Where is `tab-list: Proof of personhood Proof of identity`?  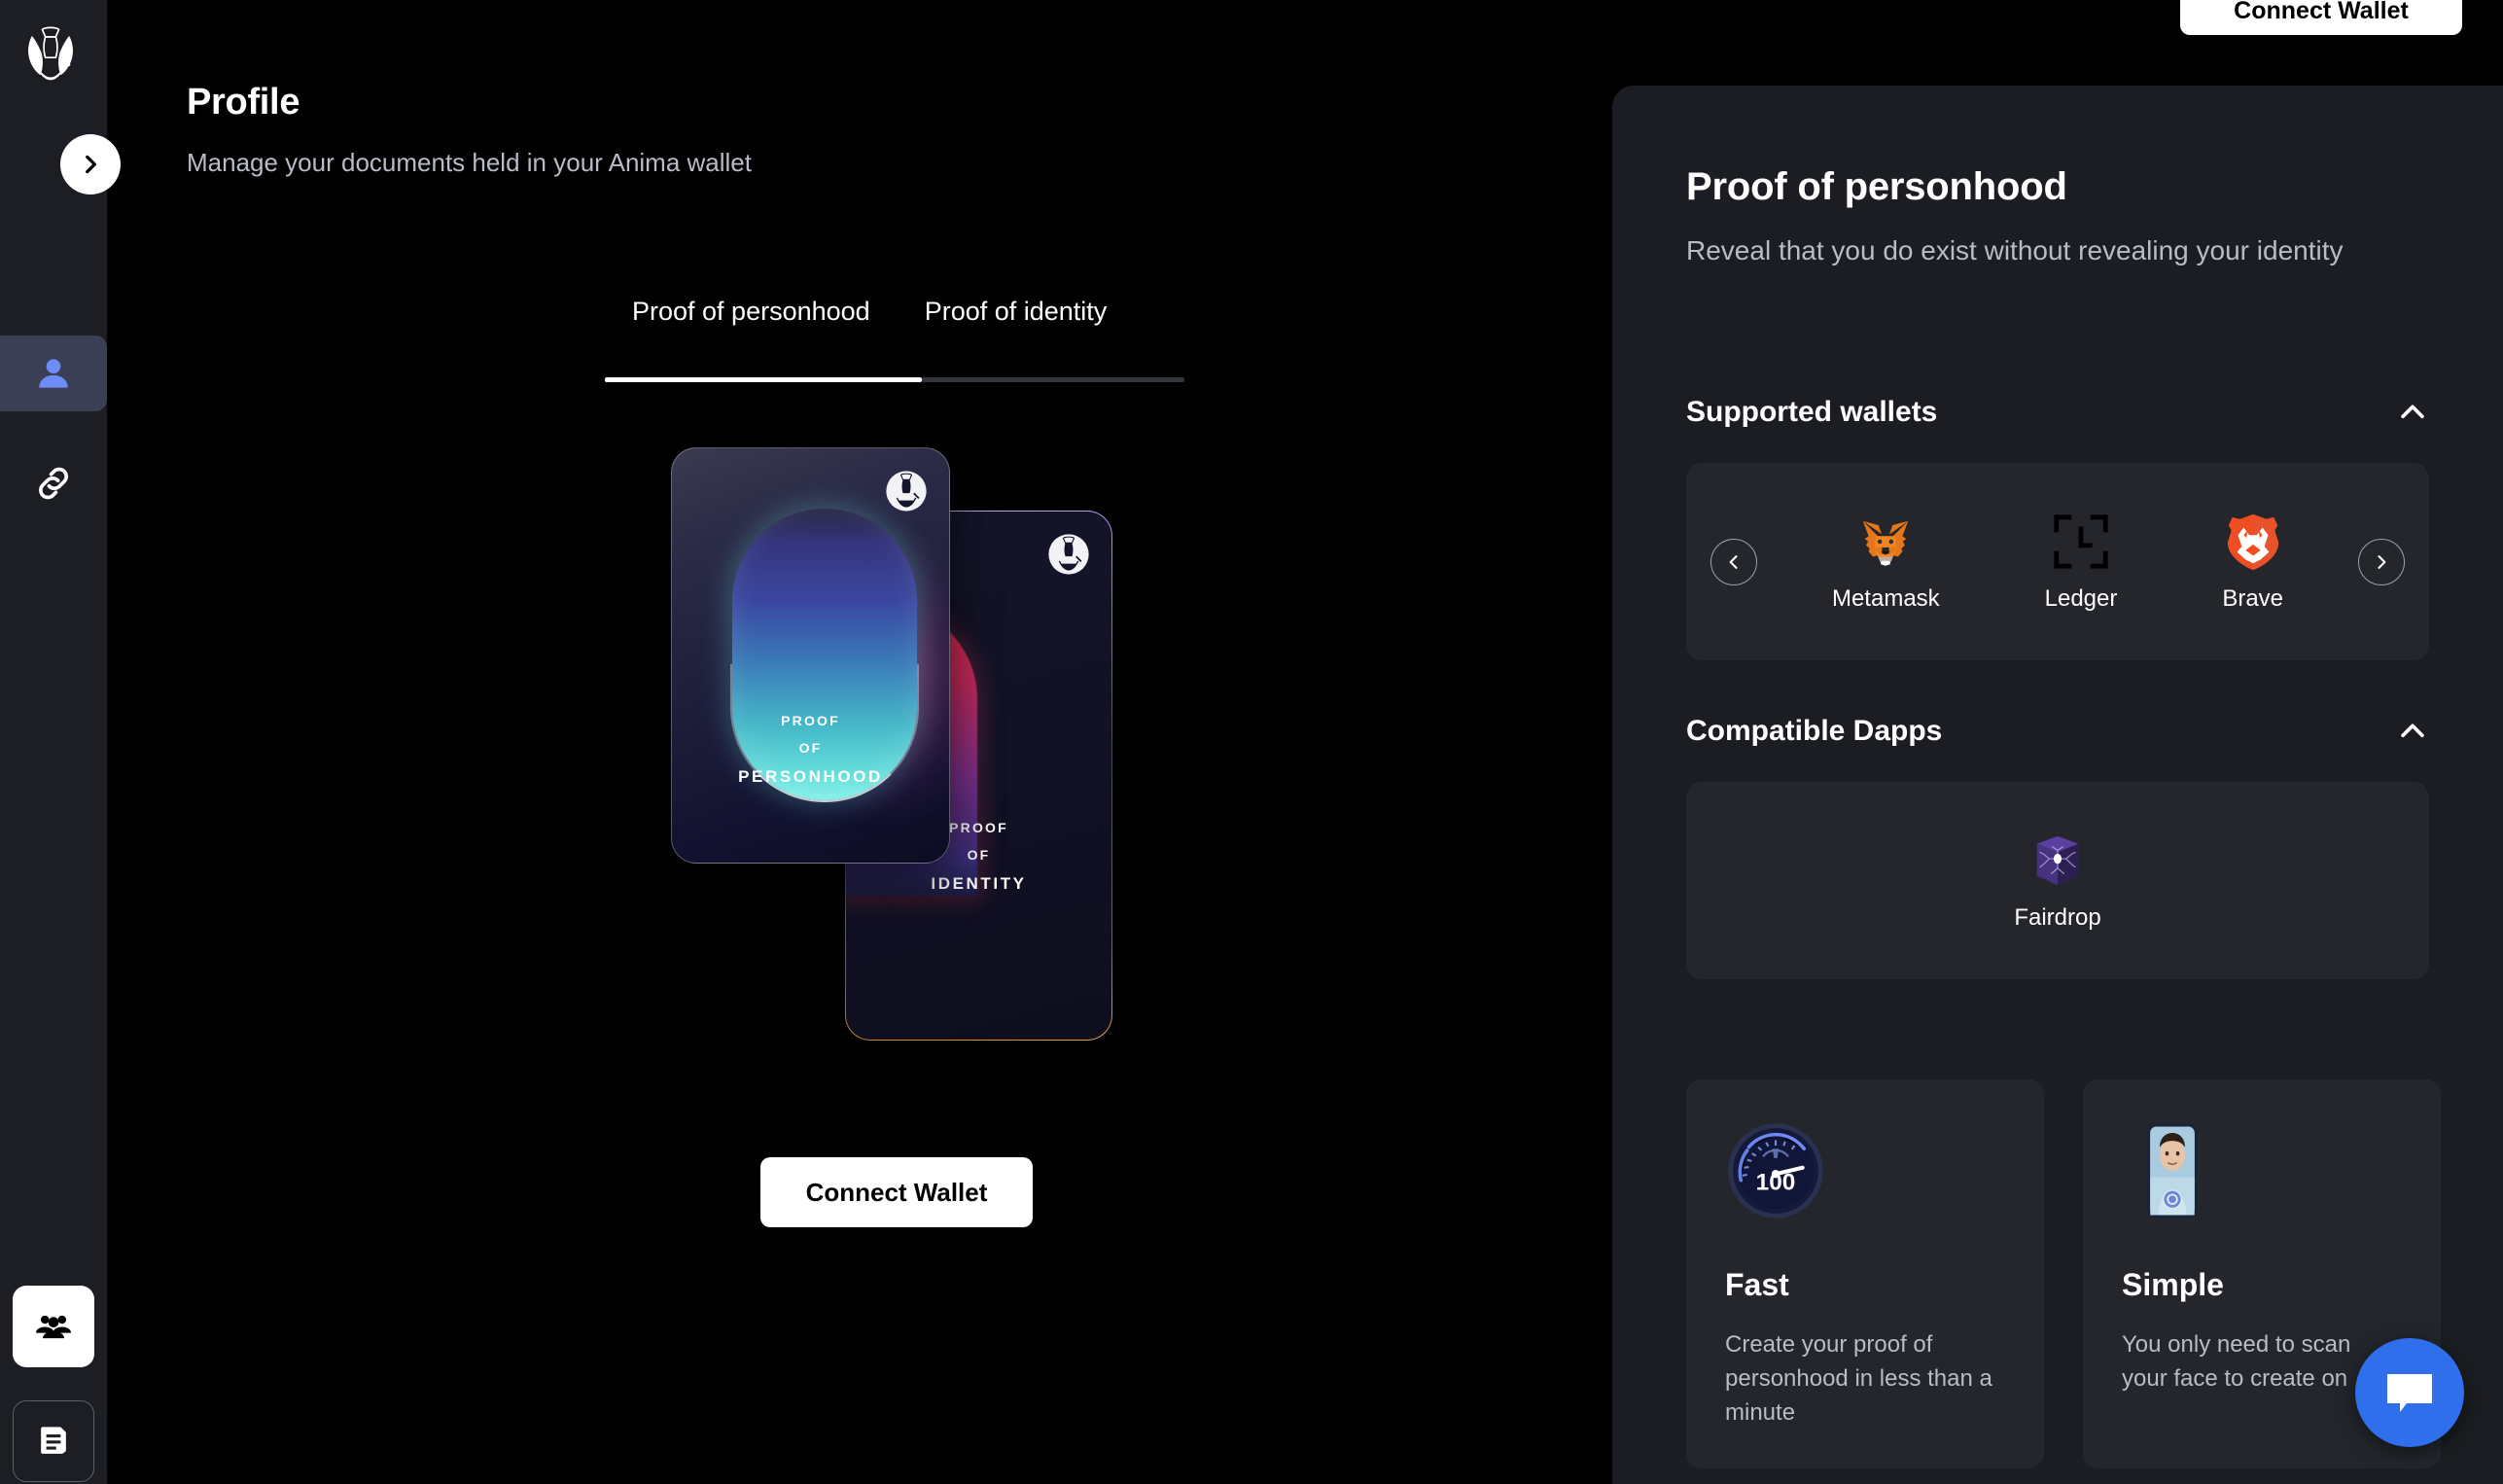 tab-list: Proof of personhood Proof of identity is located at coordinates (870, 325).